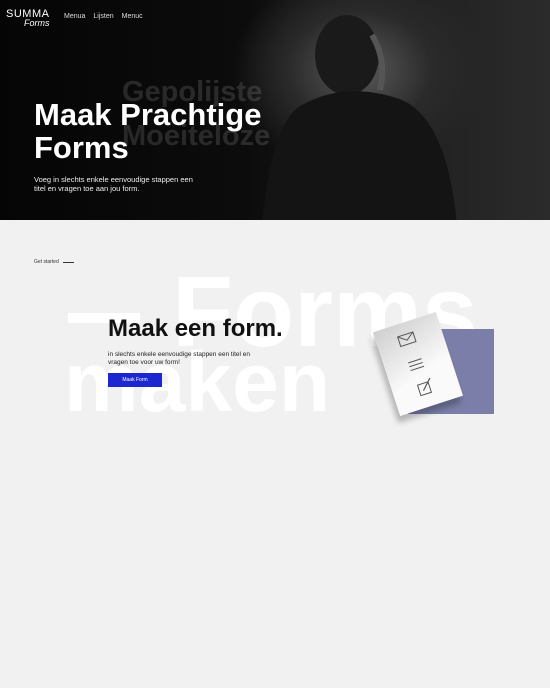 This screenshot has height=688, width=550. I want to click on nav-item-lijsten: Lijsten, so click(103, 16).